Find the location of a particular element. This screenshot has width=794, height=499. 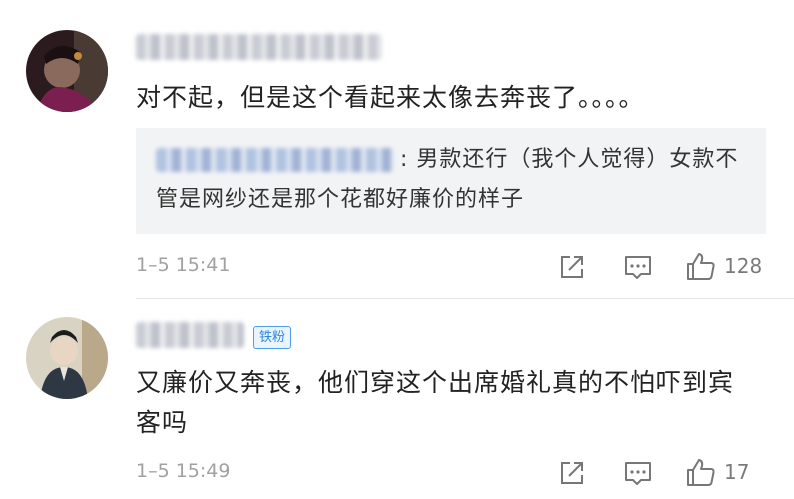

comment-text: 又廉价又奔丧，他们穿这个出席婚礼真的不怕吓到宾客吗 is located at coordinates (435, 402).